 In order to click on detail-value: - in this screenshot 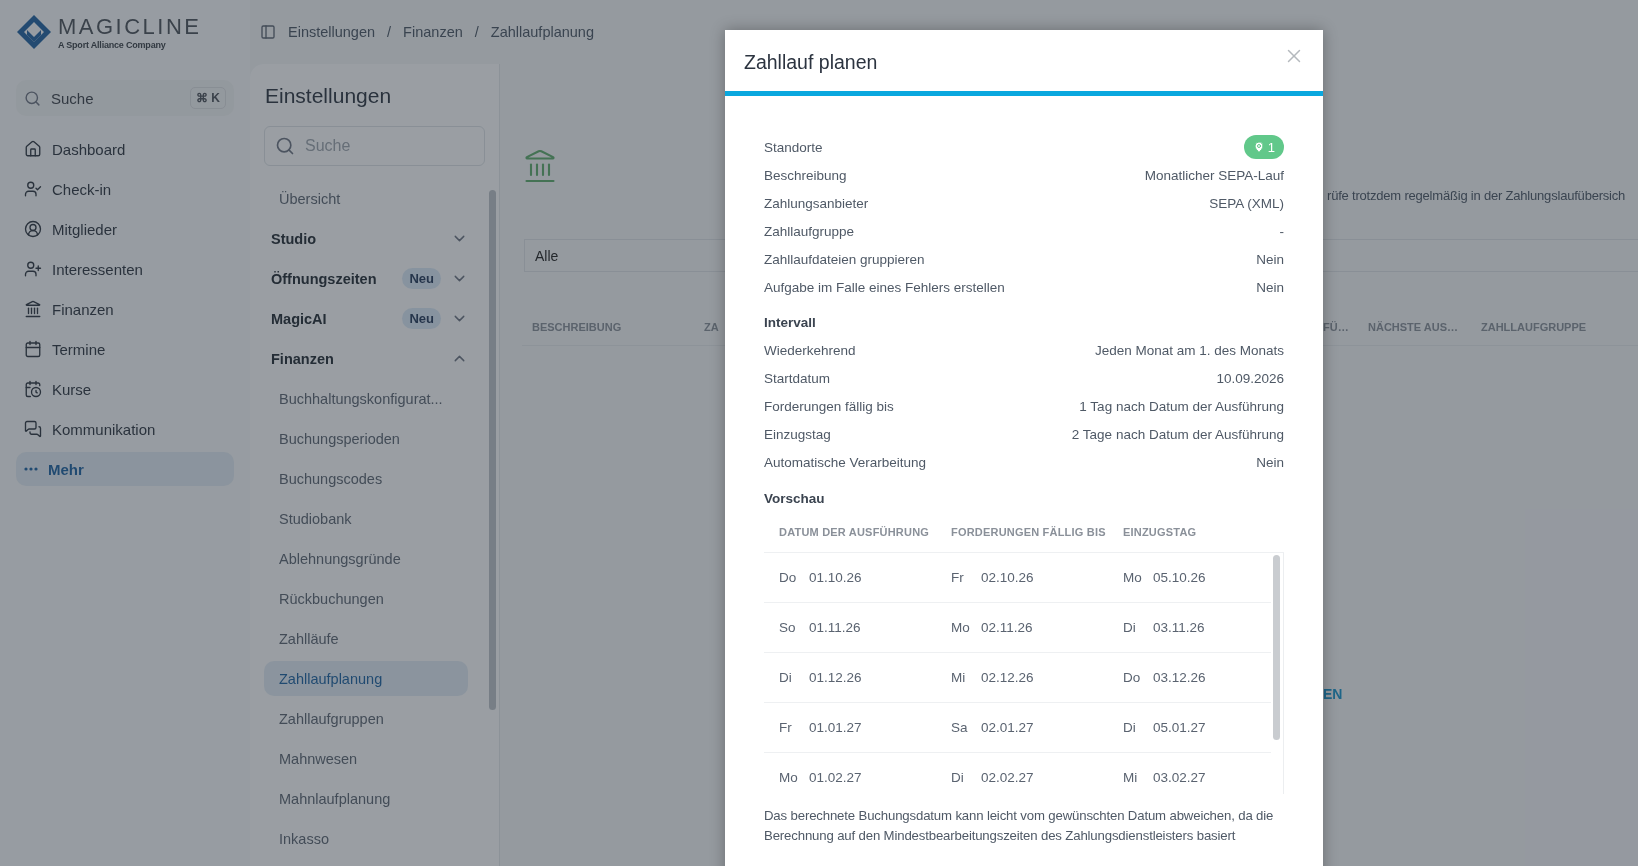, I will do `click(1281, 231)`.